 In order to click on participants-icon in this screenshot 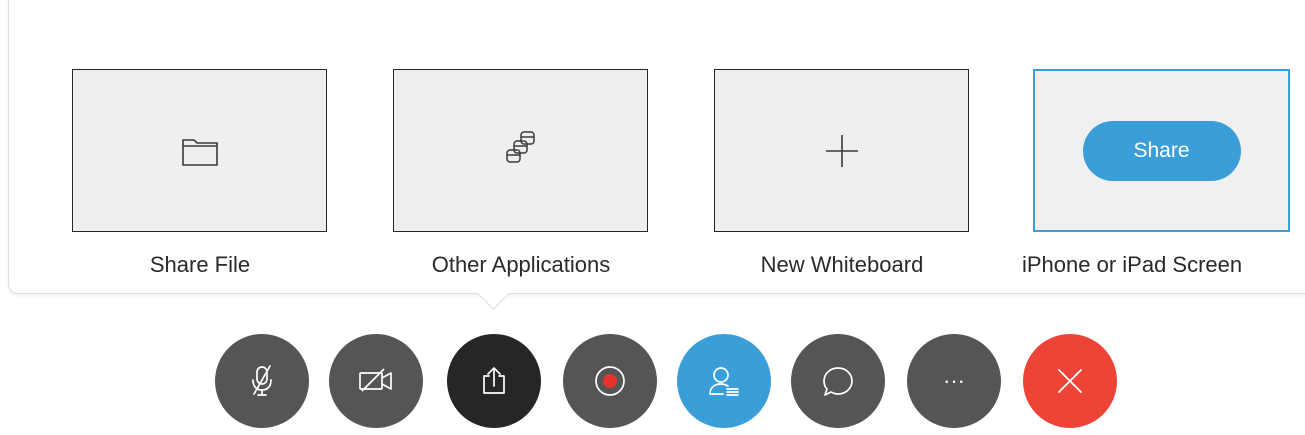, I will do `click(724, 381)`.